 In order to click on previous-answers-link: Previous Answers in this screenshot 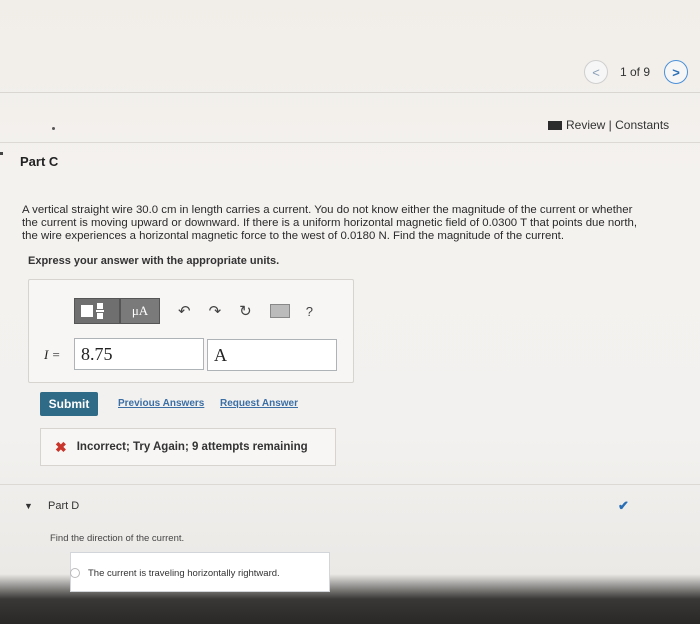, I will do `click(161, 403)`.